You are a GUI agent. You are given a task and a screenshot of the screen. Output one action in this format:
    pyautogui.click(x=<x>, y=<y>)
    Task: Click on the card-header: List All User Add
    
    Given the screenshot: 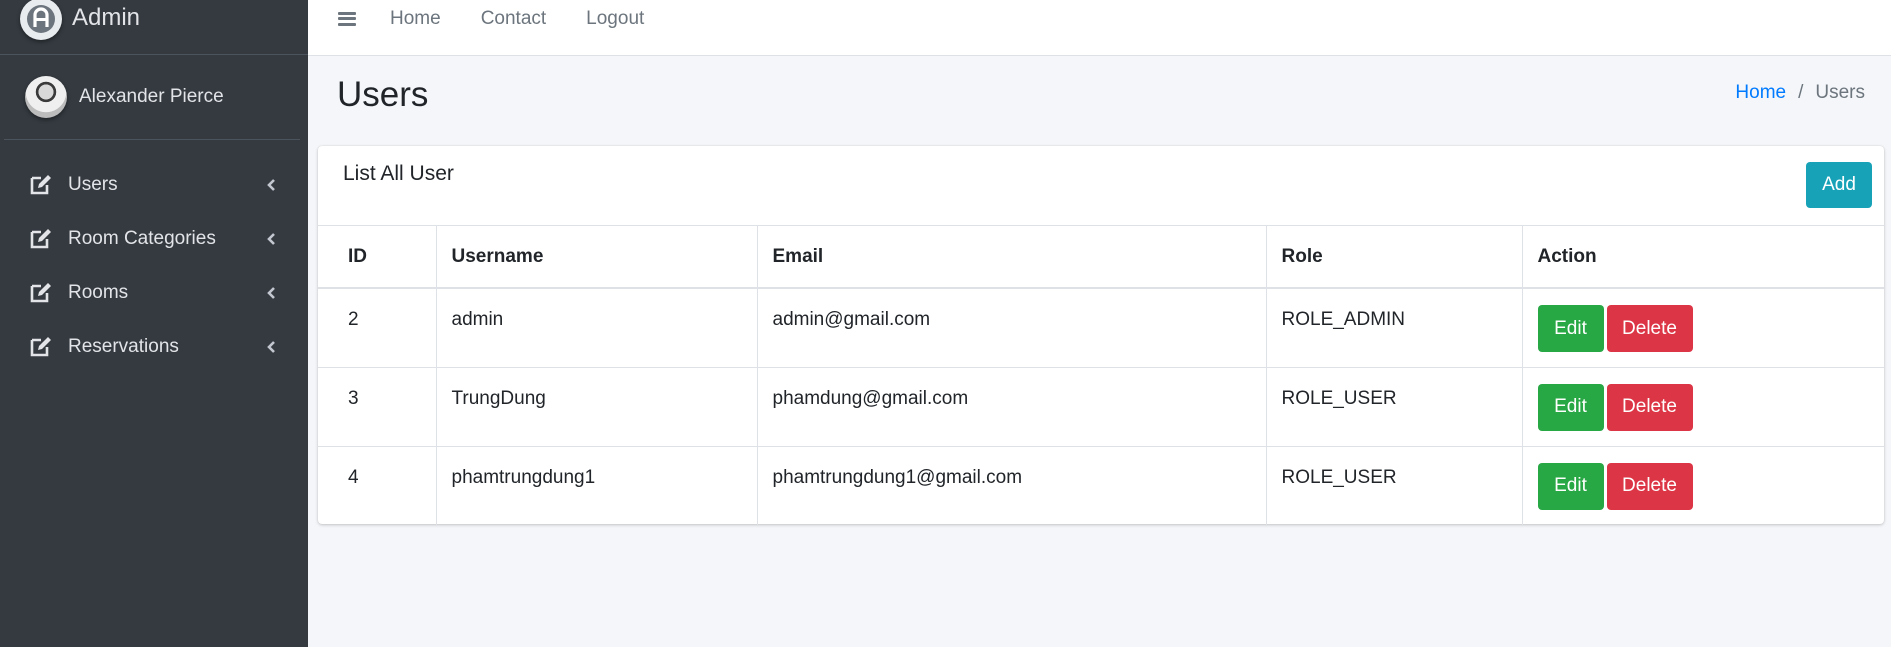 What is the action you would take?
    pyautogui.click(x=1101, y=186)
    